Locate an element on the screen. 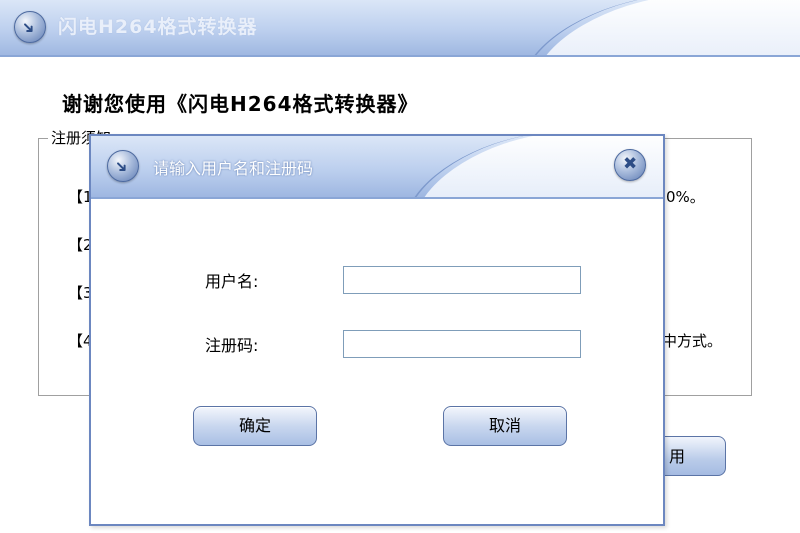  note-4-suffix: 中方式。 is located at coordinates (692, 341).